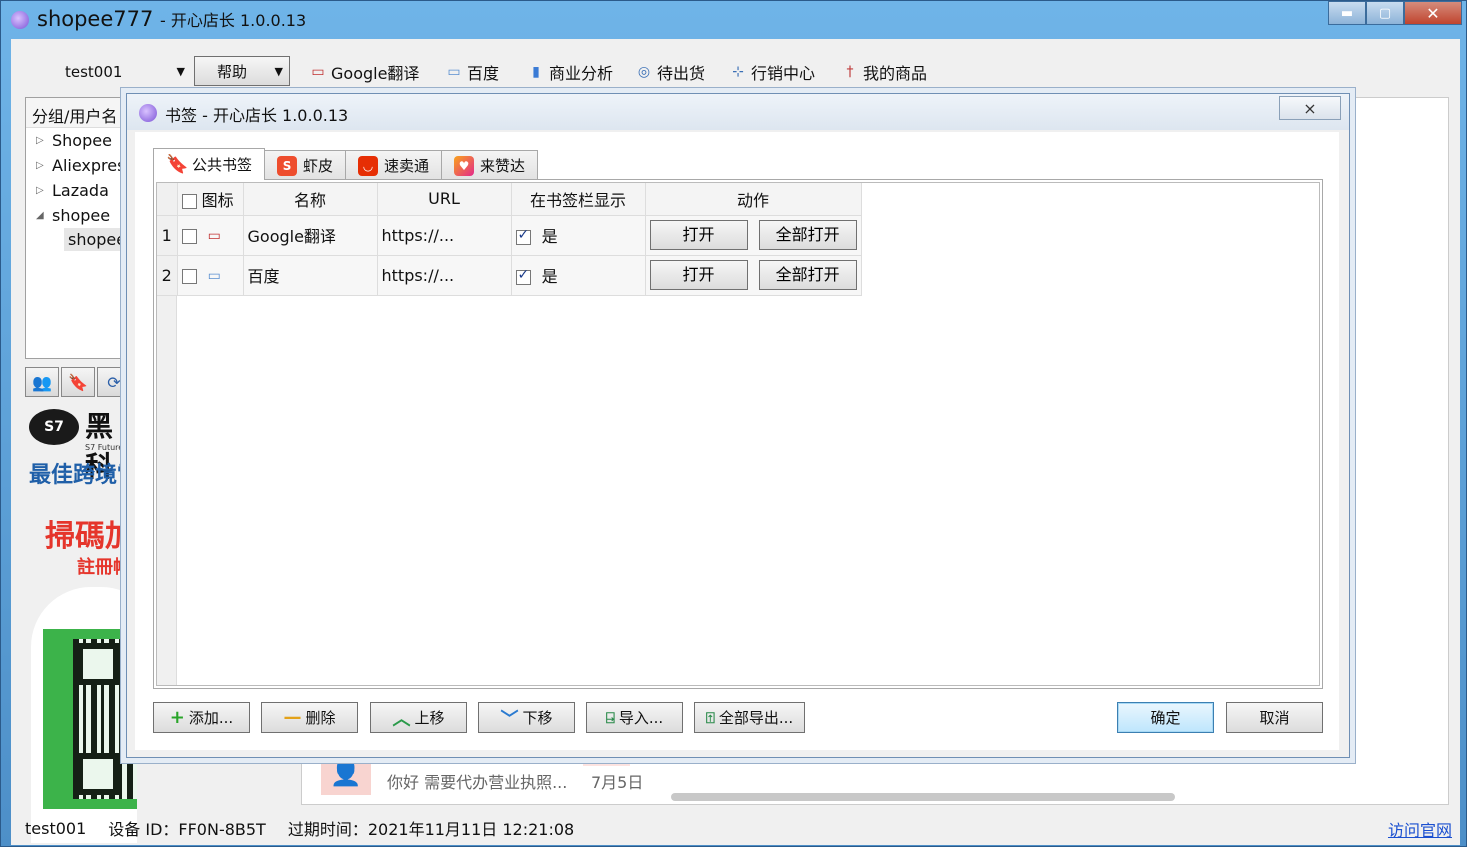  What do you see at coordinates (710, 717) in the screenshot?
I see `export-icon: ⍐` at bounding box center [710, 717].